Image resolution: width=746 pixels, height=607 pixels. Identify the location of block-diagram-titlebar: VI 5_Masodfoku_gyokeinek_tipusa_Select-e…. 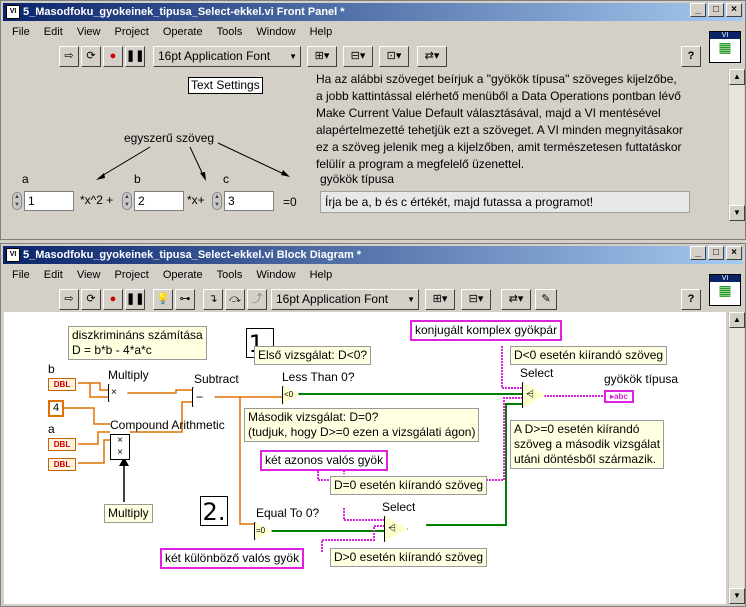
(373, 255).